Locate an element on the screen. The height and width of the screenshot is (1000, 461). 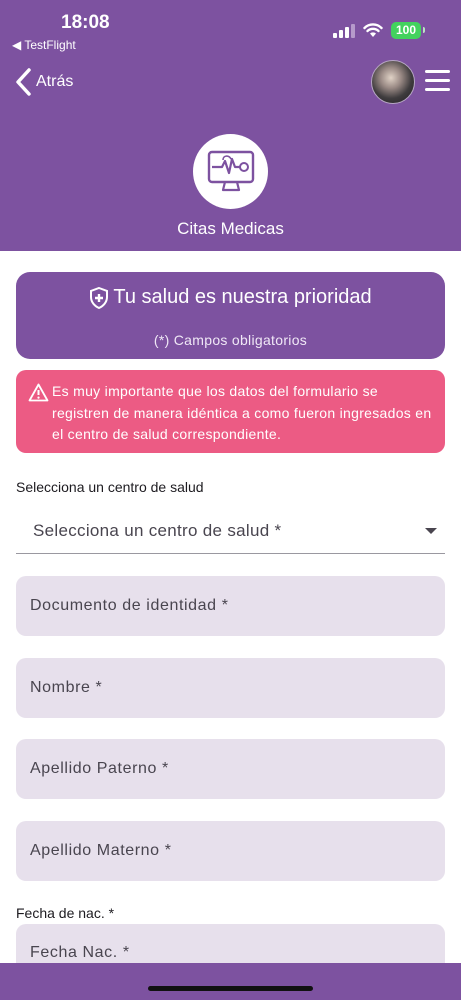
document-placeholder: Documento de identidad * is located at coordinates (129, 605).